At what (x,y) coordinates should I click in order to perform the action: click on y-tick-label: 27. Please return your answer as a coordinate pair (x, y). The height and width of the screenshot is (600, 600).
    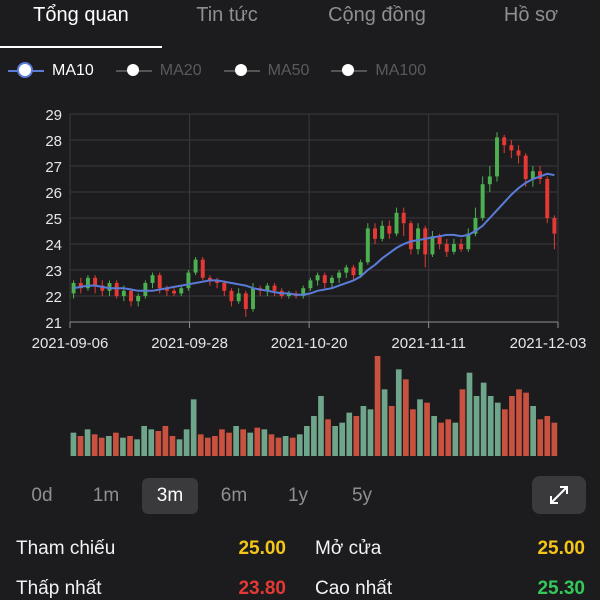
    Looking at the image, I should click on (53, 167).